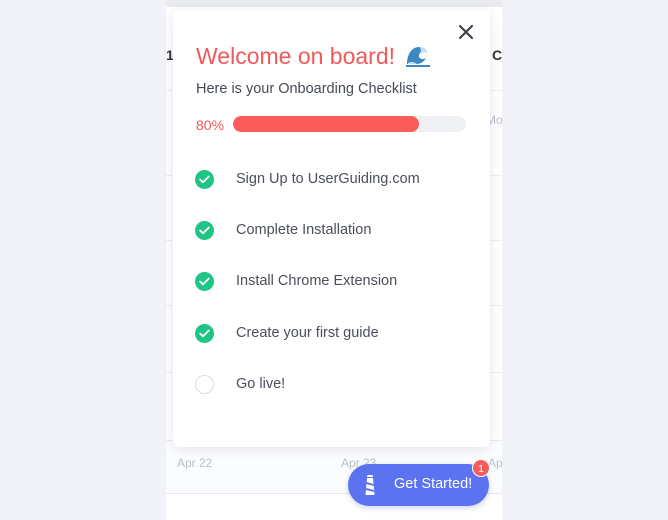 The image size is (668, 520). What do you see at coordinates (317, 281) in the screenshot?
I see `checklist-item-label: Install Chrome Extension` at bounding box center [317, 281].